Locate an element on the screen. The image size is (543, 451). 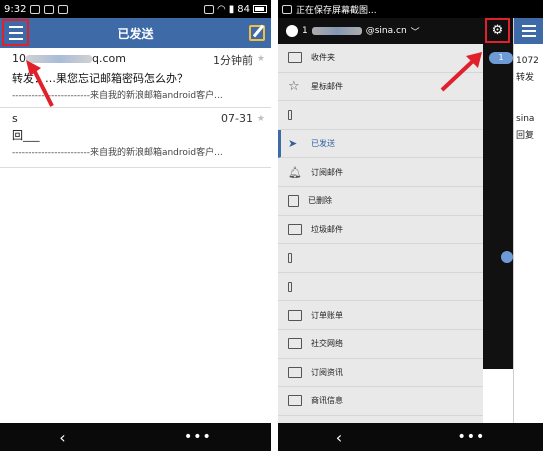
folder-orders: 订单账单 is located at coordinates (380, 315).